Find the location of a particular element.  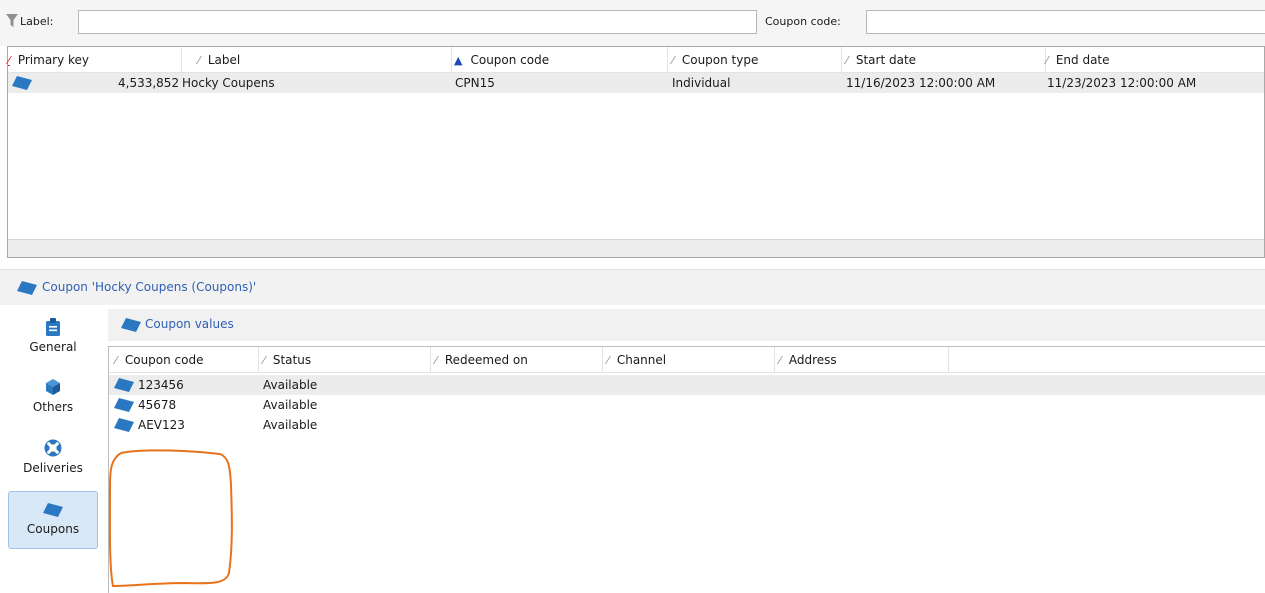

annotation-outline is located at coordinates (170, 518).